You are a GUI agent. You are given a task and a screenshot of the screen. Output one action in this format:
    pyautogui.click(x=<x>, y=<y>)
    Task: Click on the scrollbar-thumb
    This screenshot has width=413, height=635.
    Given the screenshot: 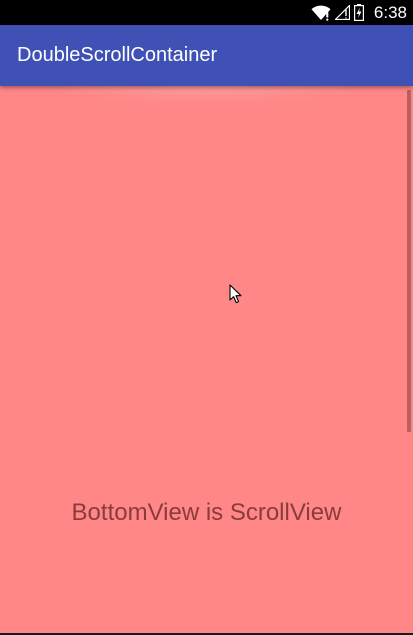 What is the action you would take?
    pyautogui.click(x=409, y=261)
    